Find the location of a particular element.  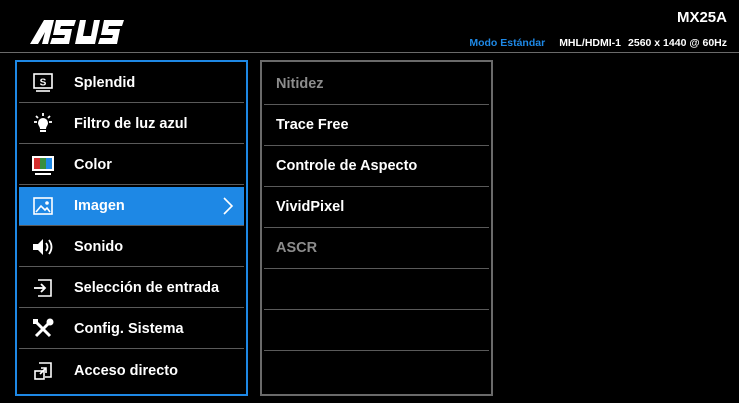

submenu-item-sharpness: Nitidez is located at coordinates (376, 84).